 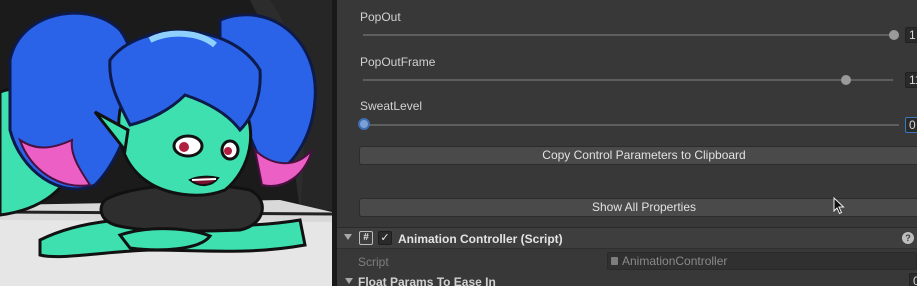 I want to click on slider-track-sweatlevel, so click(x=631, y=125).